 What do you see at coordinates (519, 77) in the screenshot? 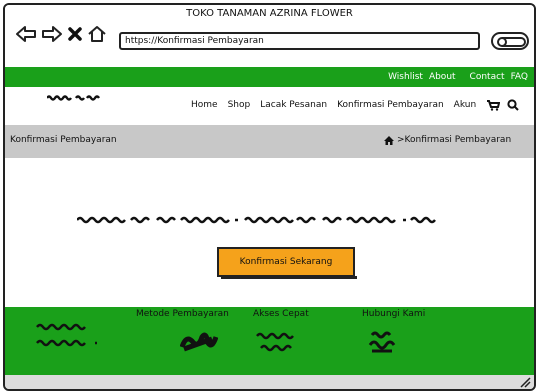
I see `link-faq: FAQ` at bounding box center [519, 77].